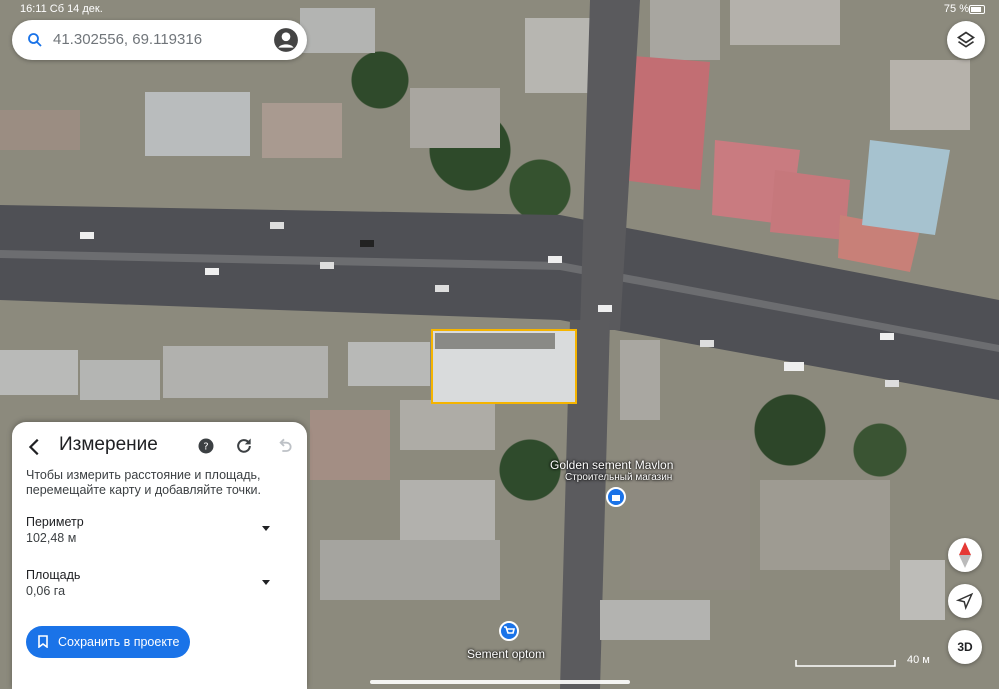 This screenshot has width=999, height=689. Describe the element at coordinates (286, 40) in the screenshot. I see `account-icon` at that location.